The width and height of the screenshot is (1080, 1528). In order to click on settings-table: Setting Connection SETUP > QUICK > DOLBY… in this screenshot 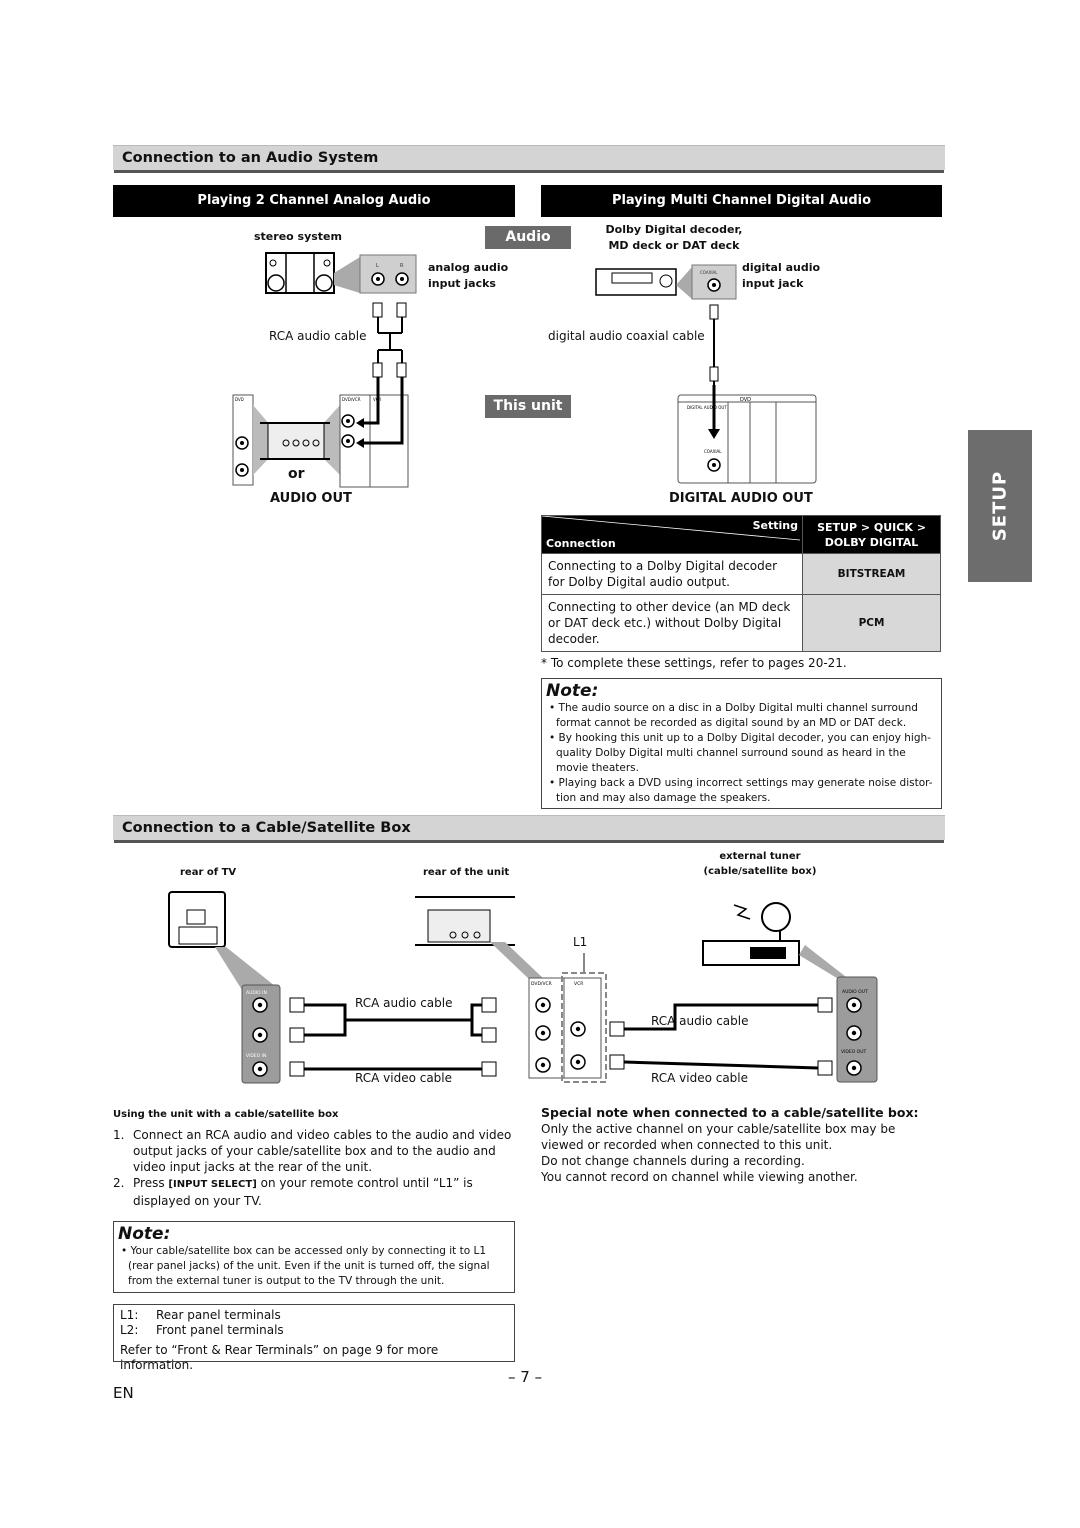, I will do `click(741, 583)`.